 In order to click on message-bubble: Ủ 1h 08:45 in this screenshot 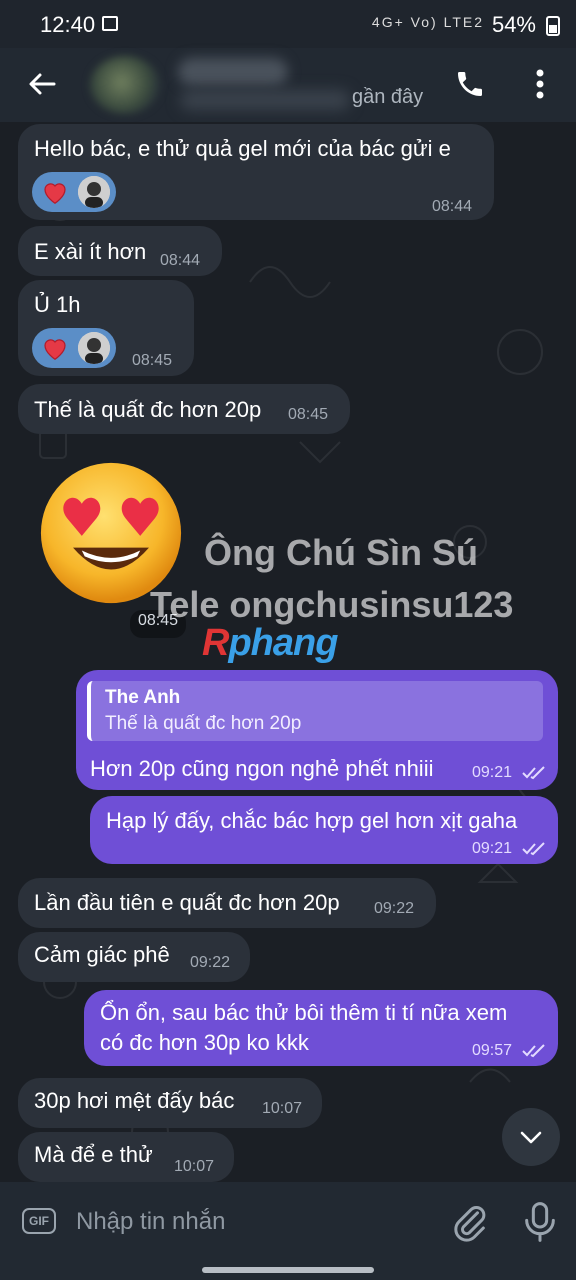, I will do `click(106, 328)`.